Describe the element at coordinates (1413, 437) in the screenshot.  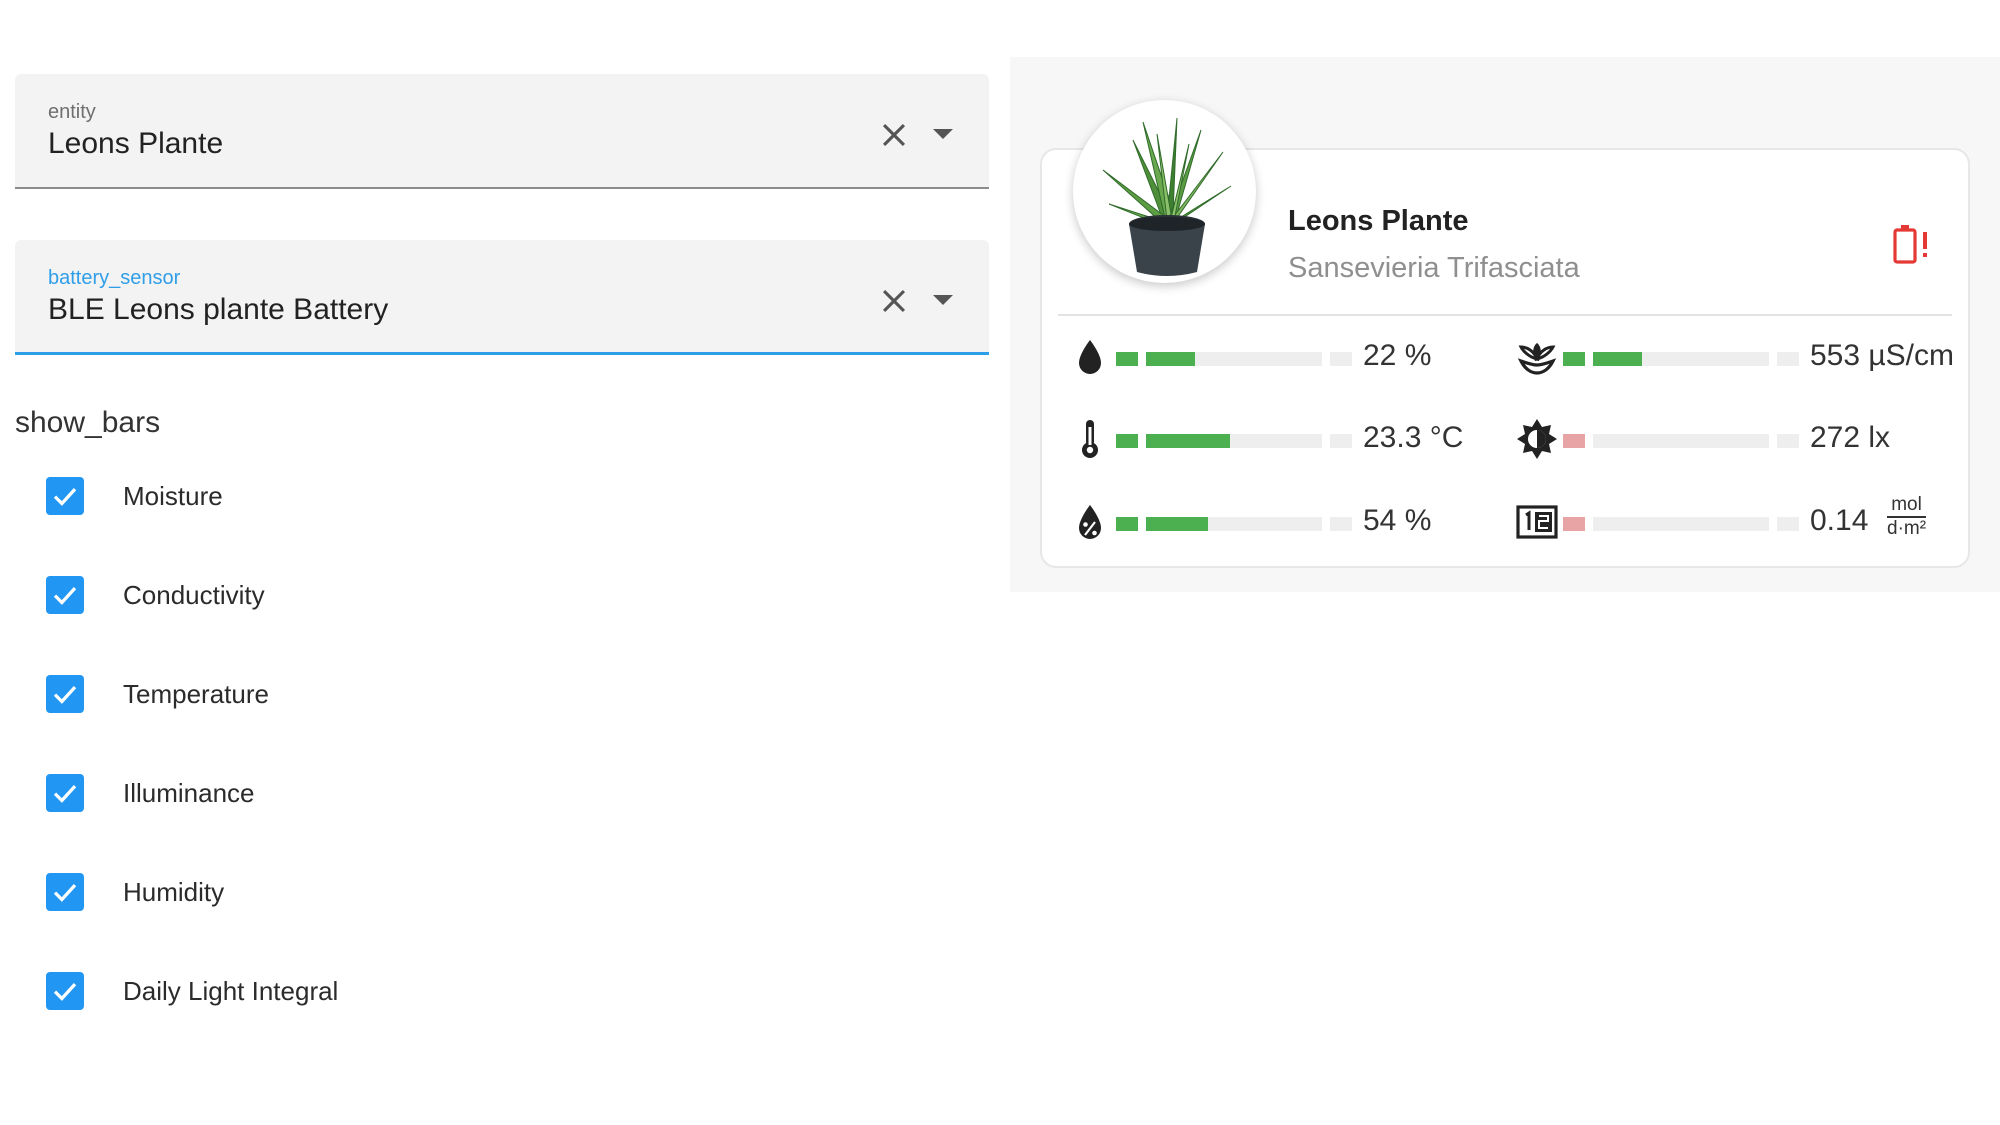
I see `metric-value: 23.3 °C` at that location.